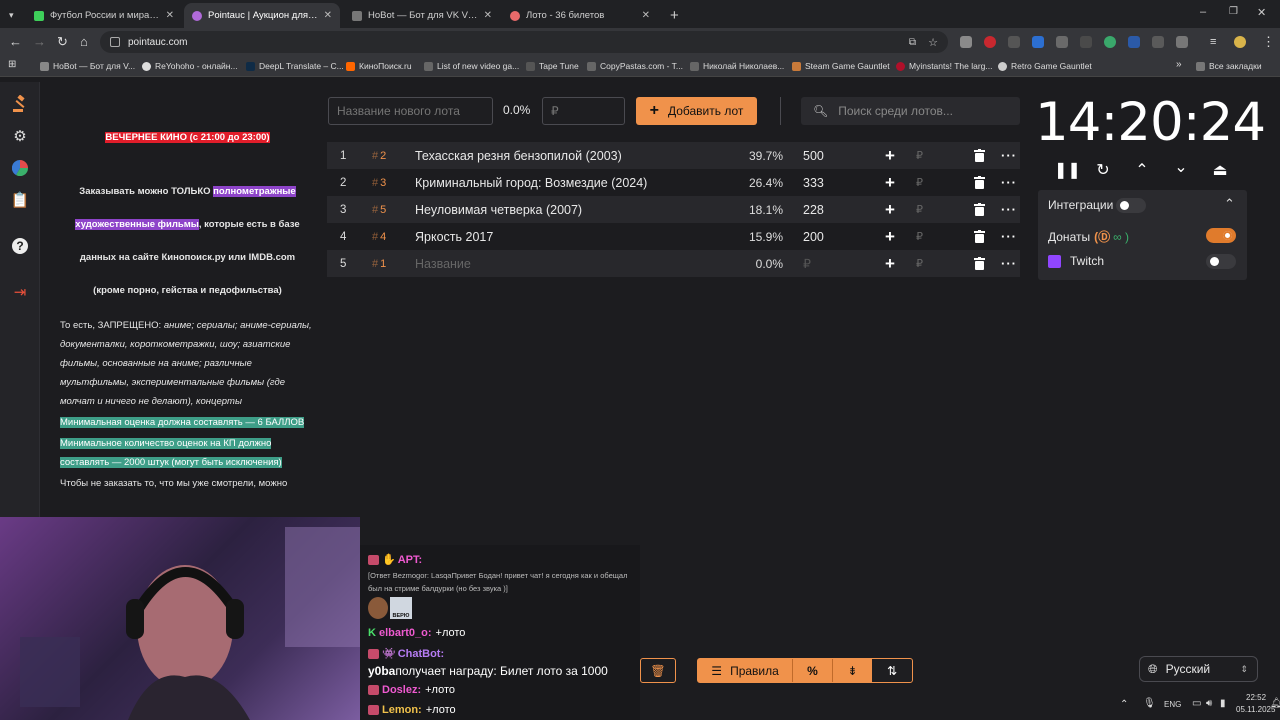 The height and width of the screenshot is (720, 1280). What do you see at coordinates (1103, 170) in the screenshot?
I see `restart-icon: ↻` at bounding box center [1103, 170].